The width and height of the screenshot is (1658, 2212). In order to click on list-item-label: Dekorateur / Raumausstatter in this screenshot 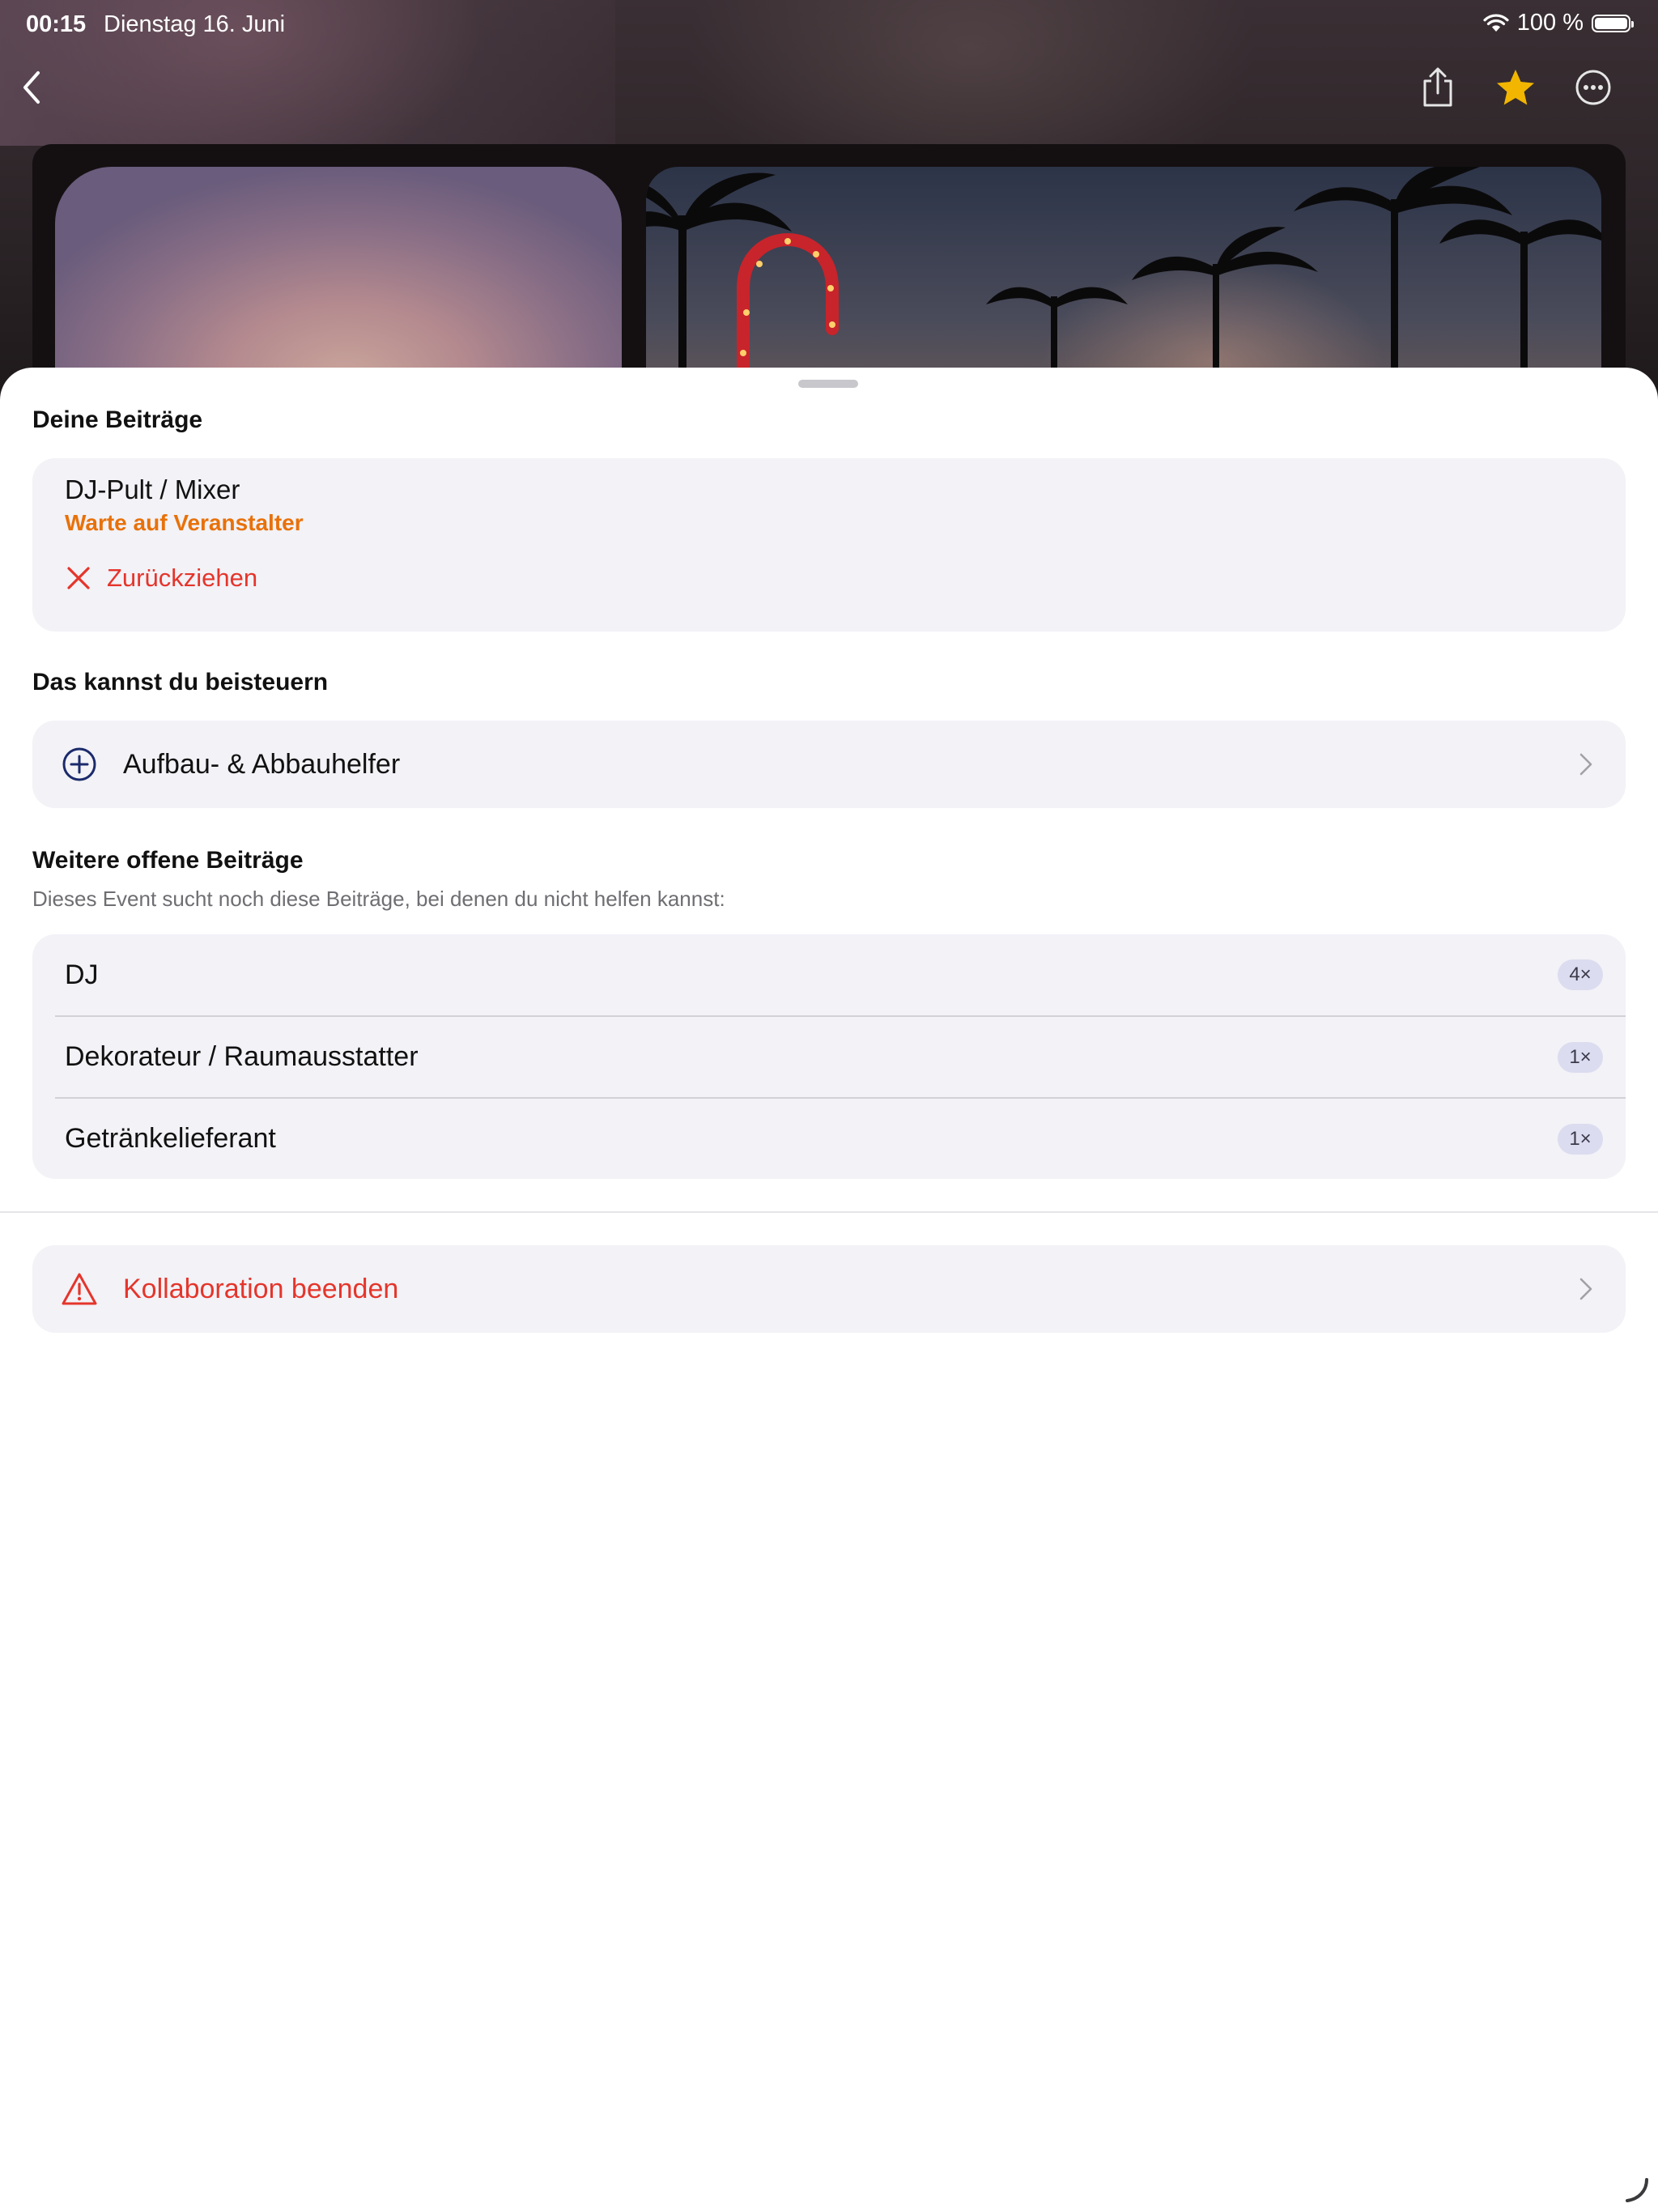, I will do `click(242, 1056)`.